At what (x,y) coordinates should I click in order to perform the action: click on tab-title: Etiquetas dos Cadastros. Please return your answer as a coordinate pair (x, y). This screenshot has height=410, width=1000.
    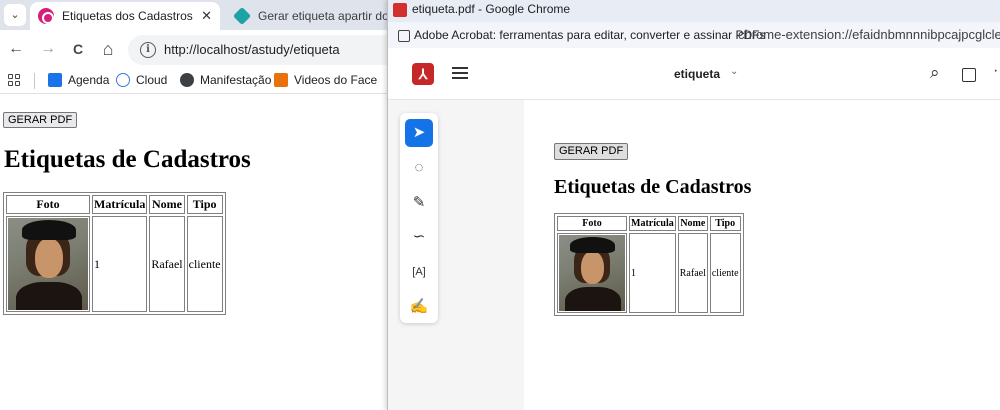
    Looking at the image, I should click on (127, 16).